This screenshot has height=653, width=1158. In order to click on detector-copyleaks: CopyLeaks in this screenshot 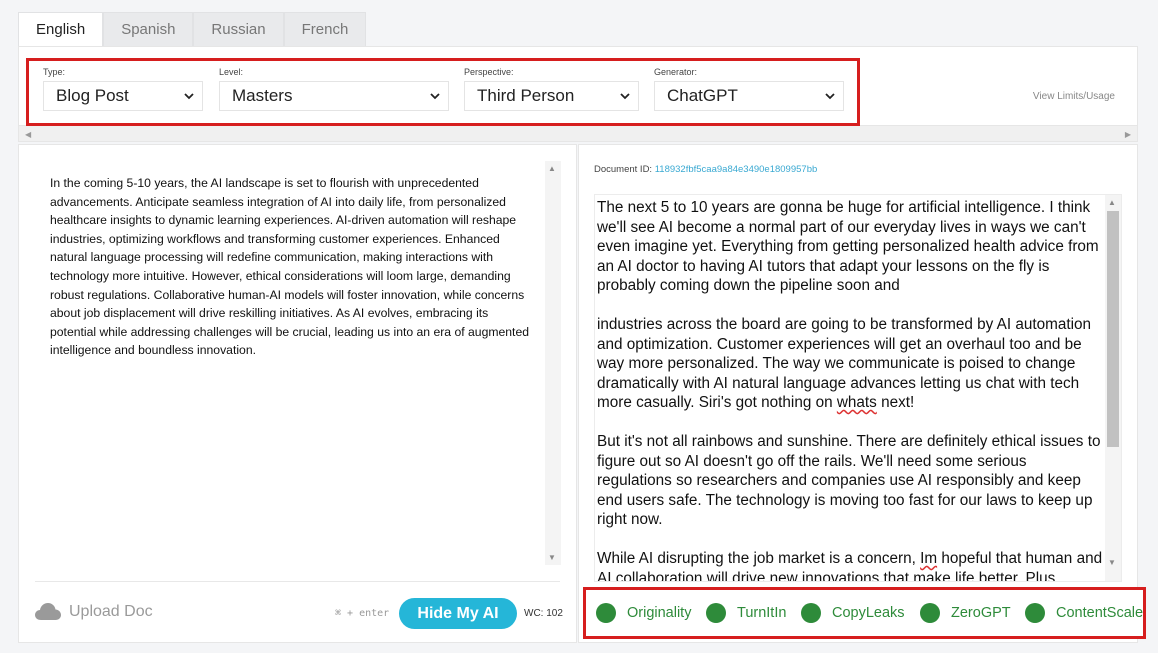, I will do `click(853, 613)`.